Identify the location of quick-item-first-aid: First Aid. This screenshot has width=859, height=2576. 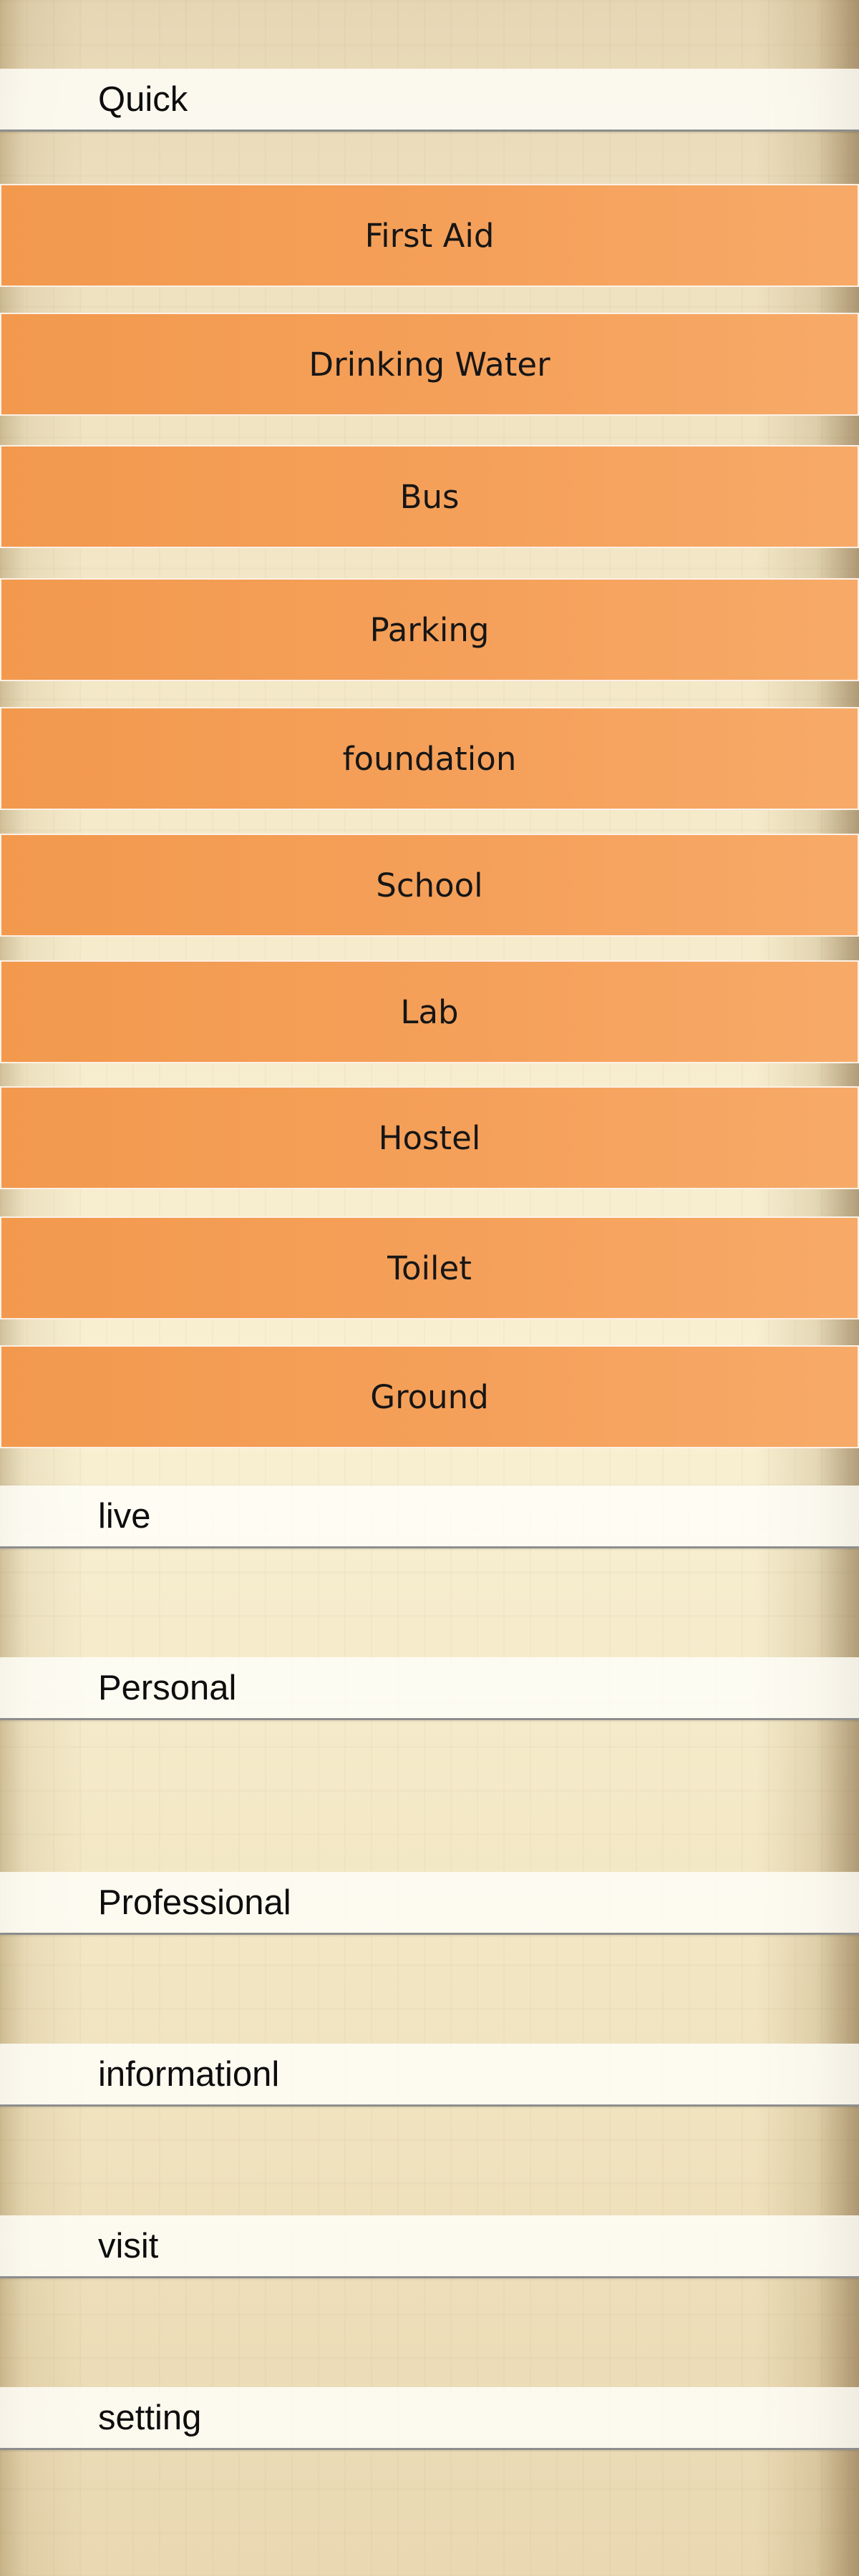
(429, 235).